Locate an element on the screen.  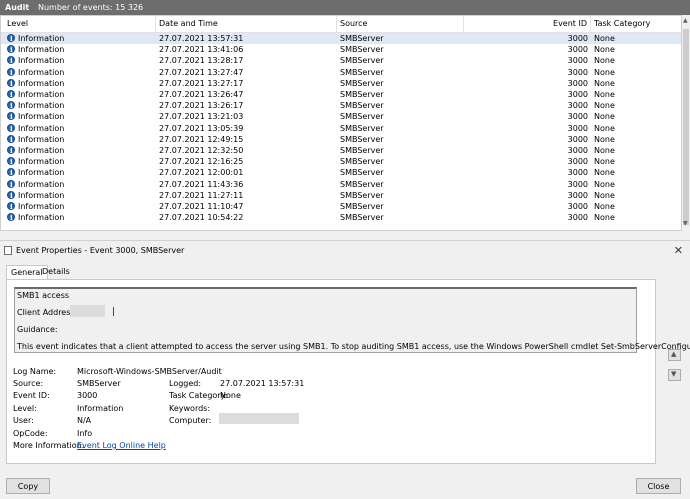
arrow-up-icon: ▲ is located at coordinates (674, 354).